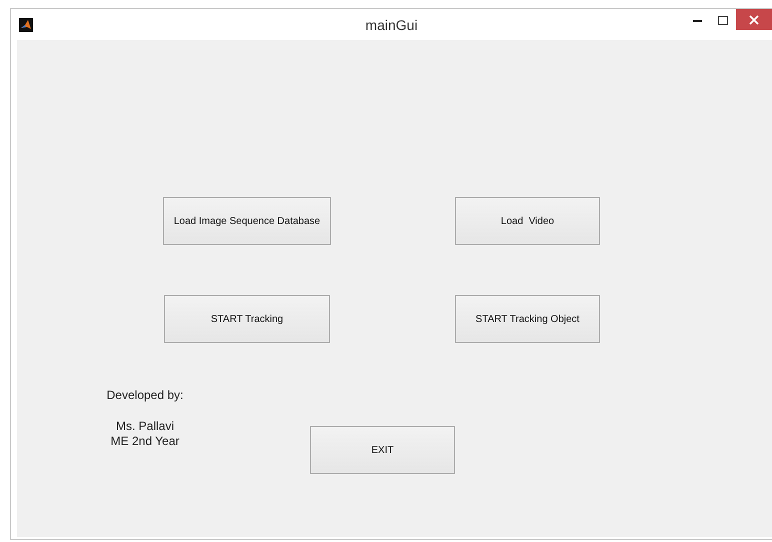 The height and width of the screenshot is (542, 772). What do you see at coordinates (145, 395) in the screenshot?
I see `credits-heading: Developed by:` at bounding box center [145, 395].